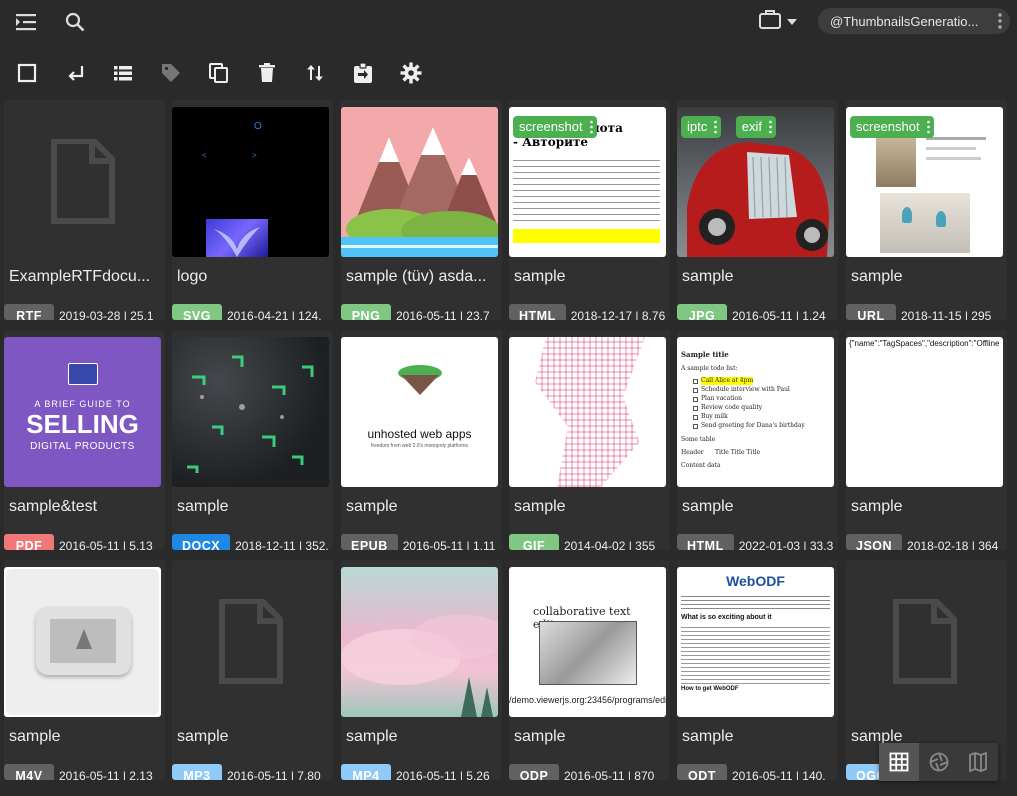 Image resolution: width=1017 pixels, height=796 pixels. What do you see at coordinates (978, 762) in the screenshot?
I see `map-view-icon` at bounding box center [978, 762].